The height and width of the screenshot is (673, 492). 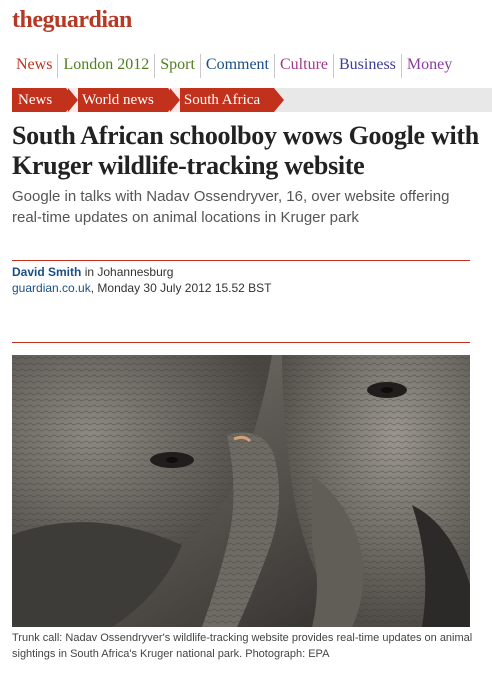 I want to click on breadcrumb-south-africa: South Africa, so click(x=227, y=100).